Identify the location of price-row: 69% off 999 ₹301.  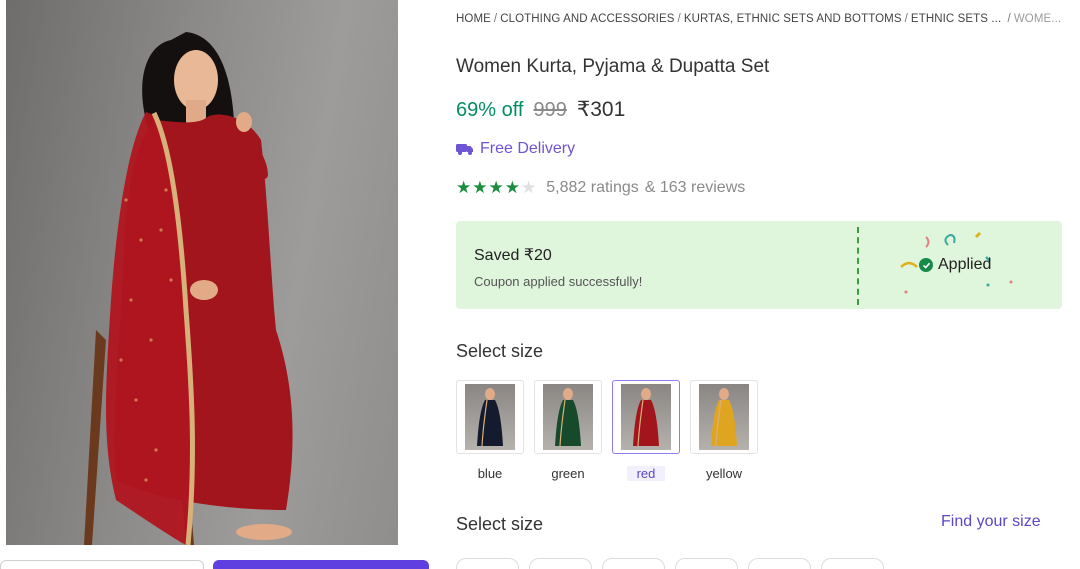
(540, 109).